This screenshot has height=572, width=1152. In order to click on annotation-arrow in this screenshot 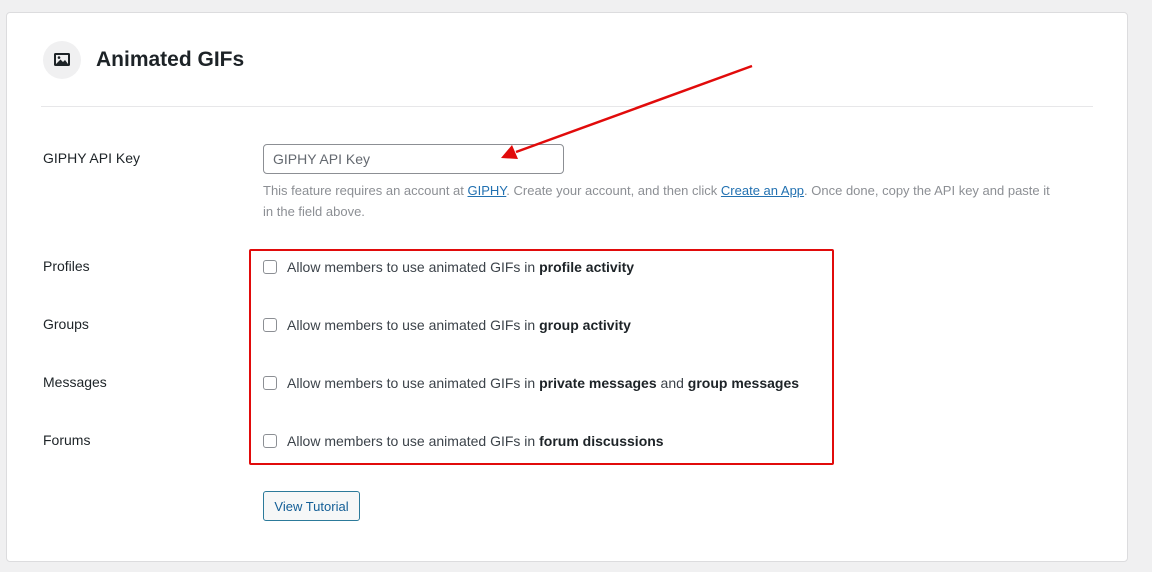, I will do `click(627, 111)`.